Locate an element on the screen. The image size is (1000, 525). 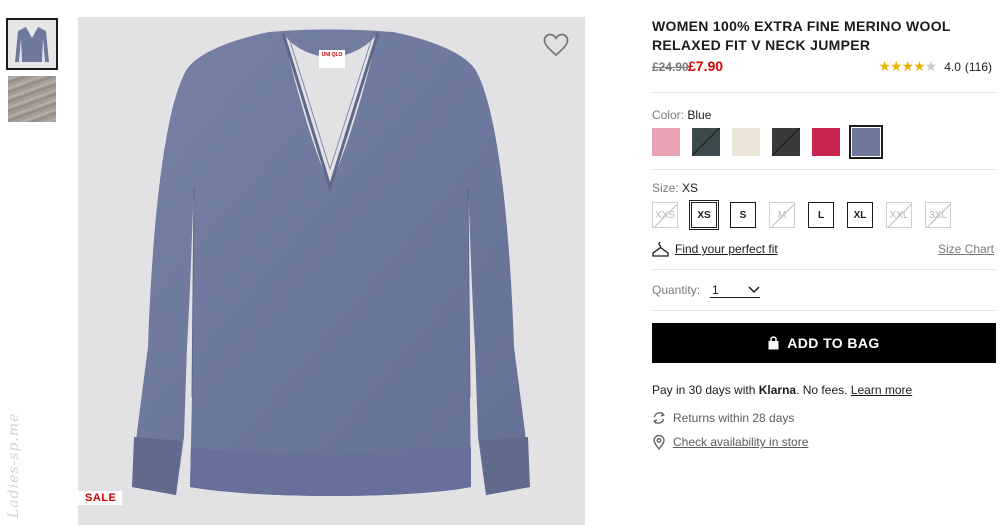
size-chart-link: Size Chart is located at coordinates (966, 249).